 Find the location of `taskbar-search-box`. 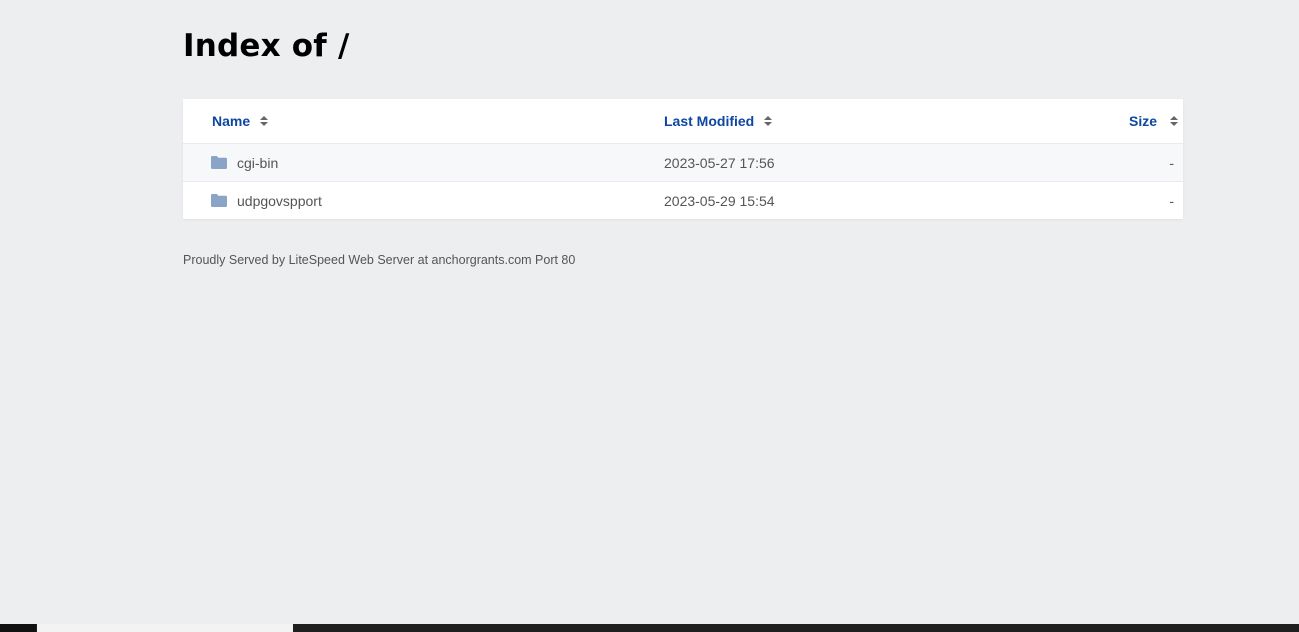

taskbar-search-box is located at coordinates (165, 628).